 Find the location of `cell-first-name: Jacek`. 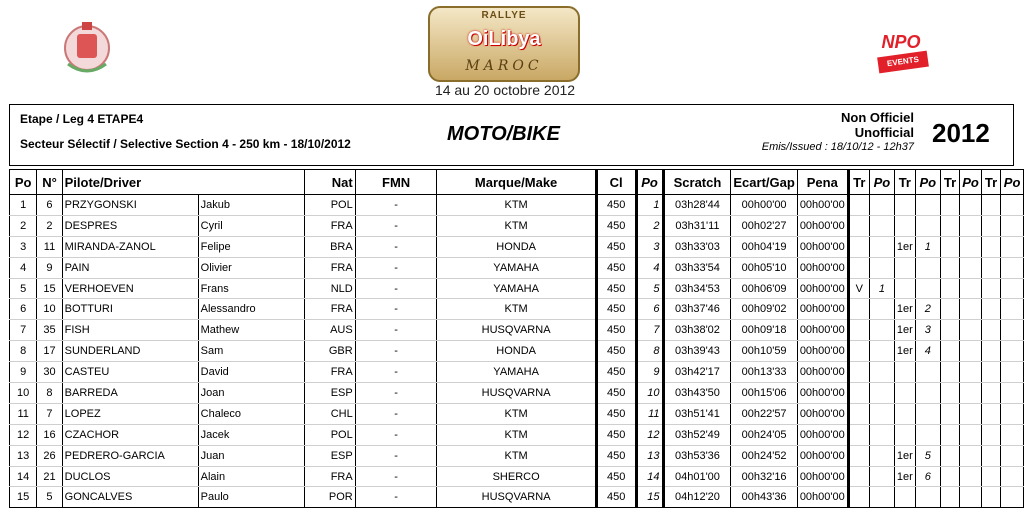

cell-first-name: Jacek is located at coordinates (251, 435).